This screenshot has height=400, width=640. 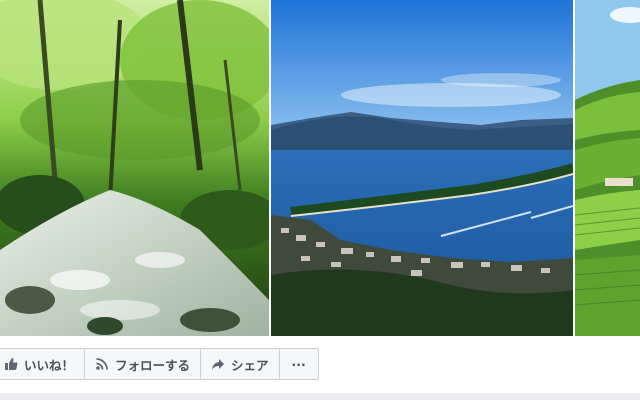 What do you see at coordinates (49, 365) in the screenshot?
I see `like-label: いいね！` at bounding box center [49, 365].